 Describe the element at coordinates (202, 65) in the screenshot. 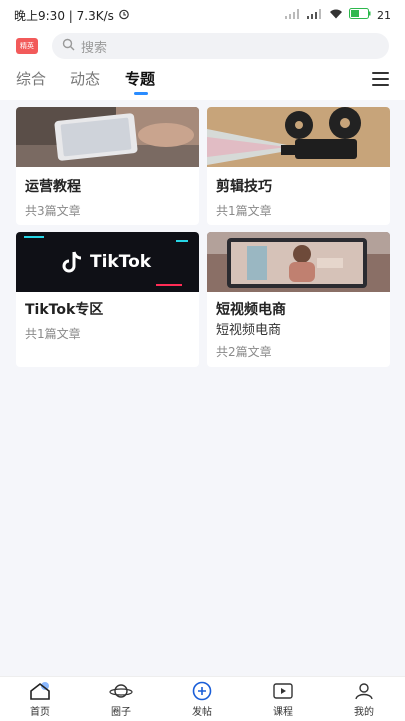

I see `header: 精英 搜索 综合 动态 专题` at that location.